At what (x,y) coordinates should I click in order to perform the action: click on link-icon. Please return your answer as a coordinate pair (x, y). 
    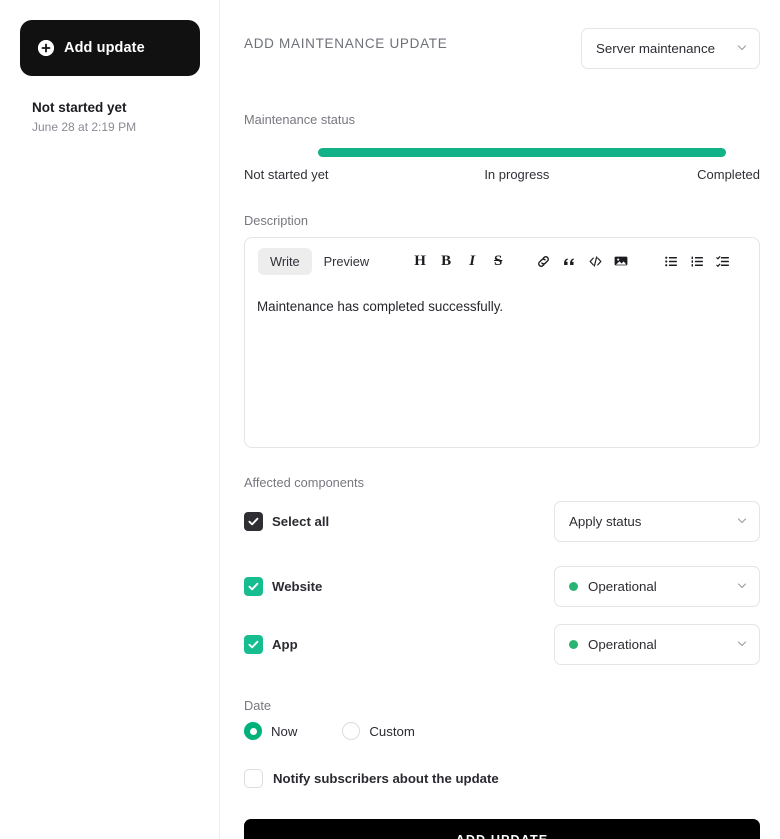
    Looking at the image, I should click on (543, 261).